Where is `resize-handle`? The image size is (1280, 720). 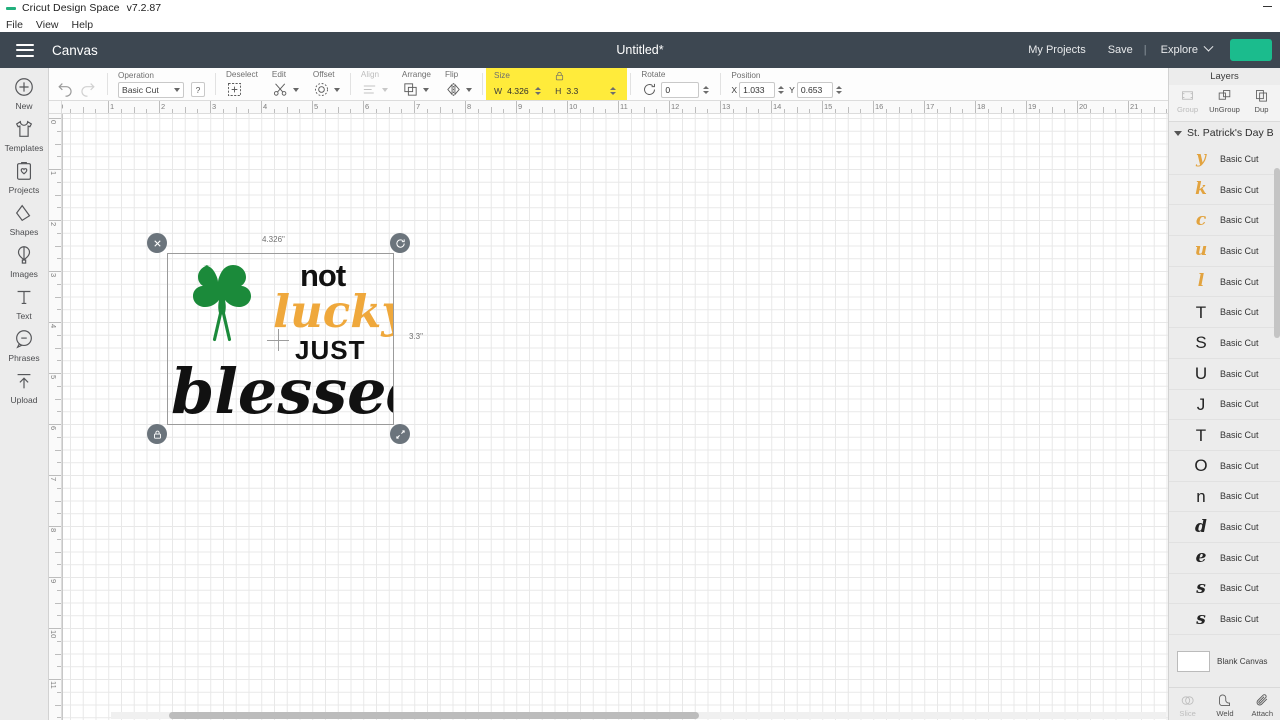
resize-handle is located at coordinates (400, 434).